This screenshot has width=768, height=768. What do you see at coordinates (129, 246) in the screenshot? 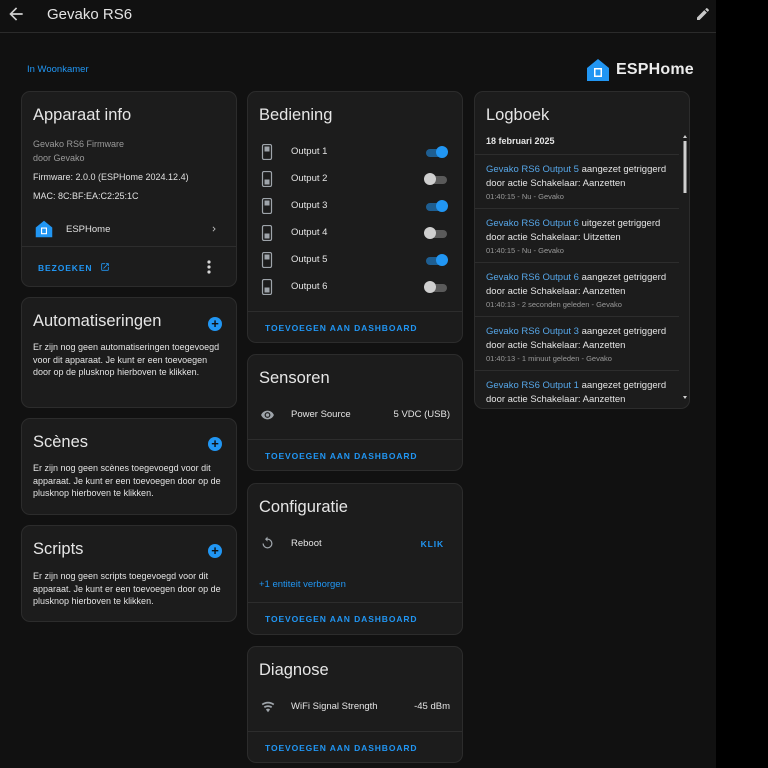
I see `device-info-divider` at bounding box center [129, 246].